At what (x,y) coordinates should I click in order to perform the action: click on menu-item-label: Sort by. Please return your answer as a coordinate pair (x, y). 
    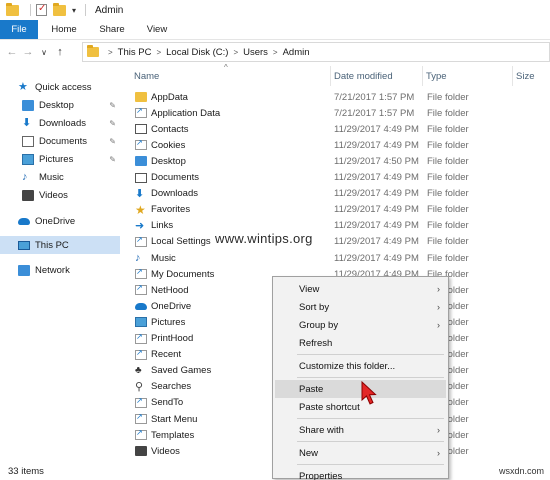
    Looking at the image, I should click on (314, 307).